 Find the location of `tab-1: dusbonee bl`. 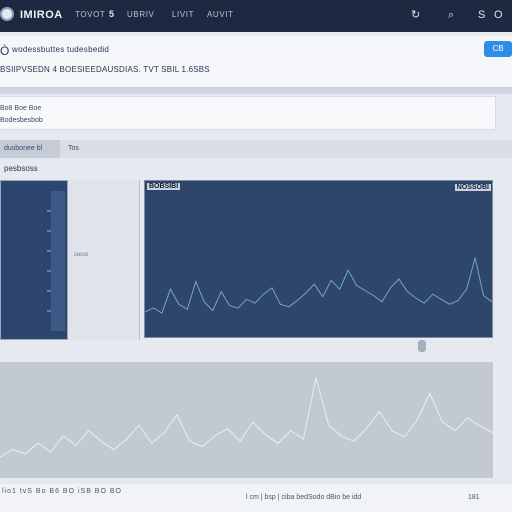

tab-1: dusbonee bl is located at coordinates (30, 149).